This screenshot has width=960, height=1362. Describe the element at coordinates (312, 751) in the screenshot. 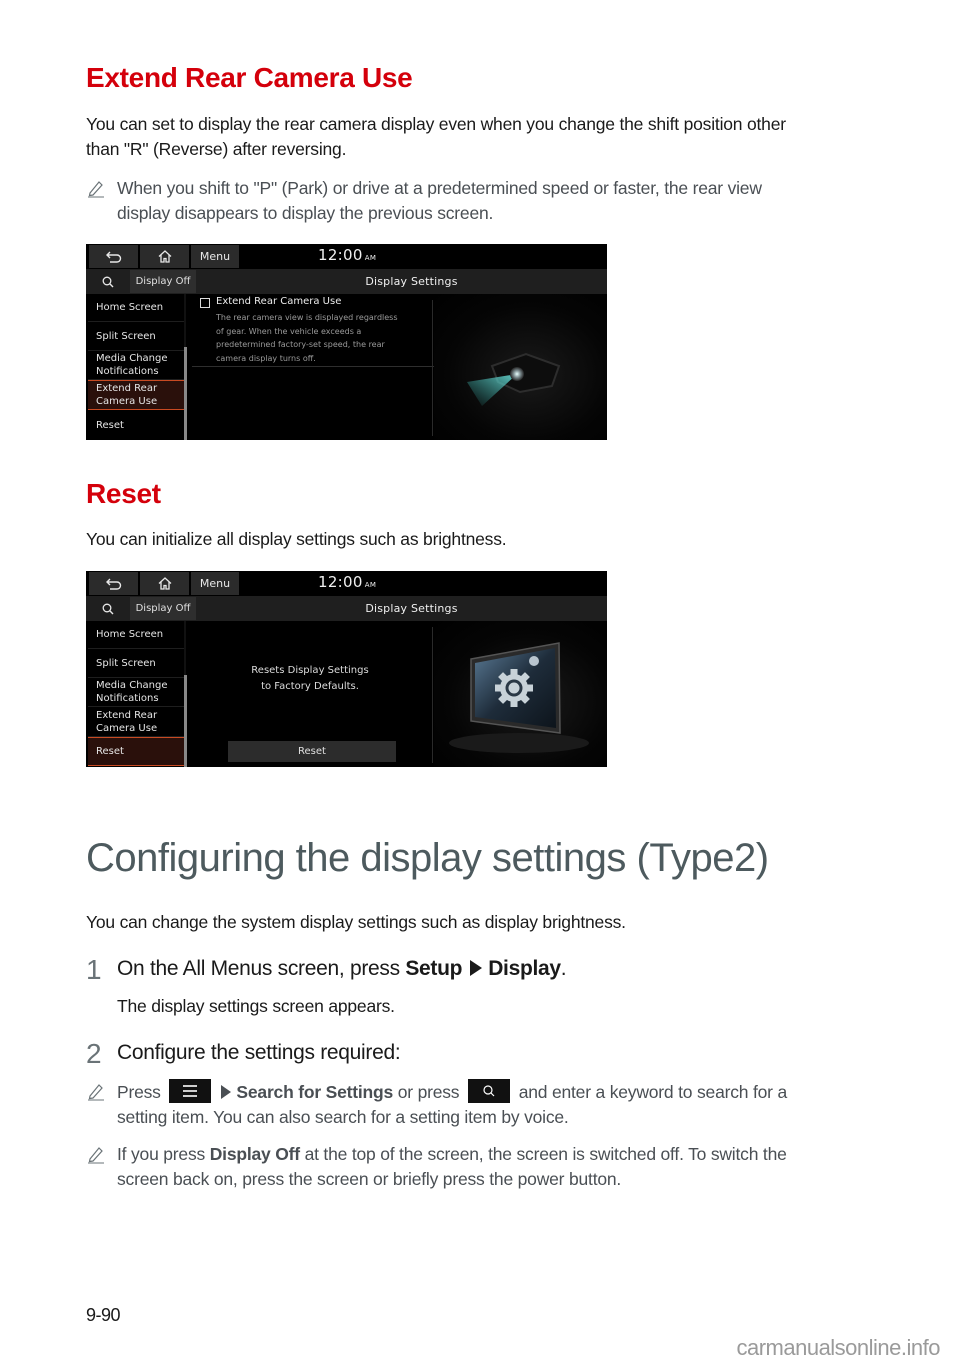

I see `reset-button: Reset` at that location.